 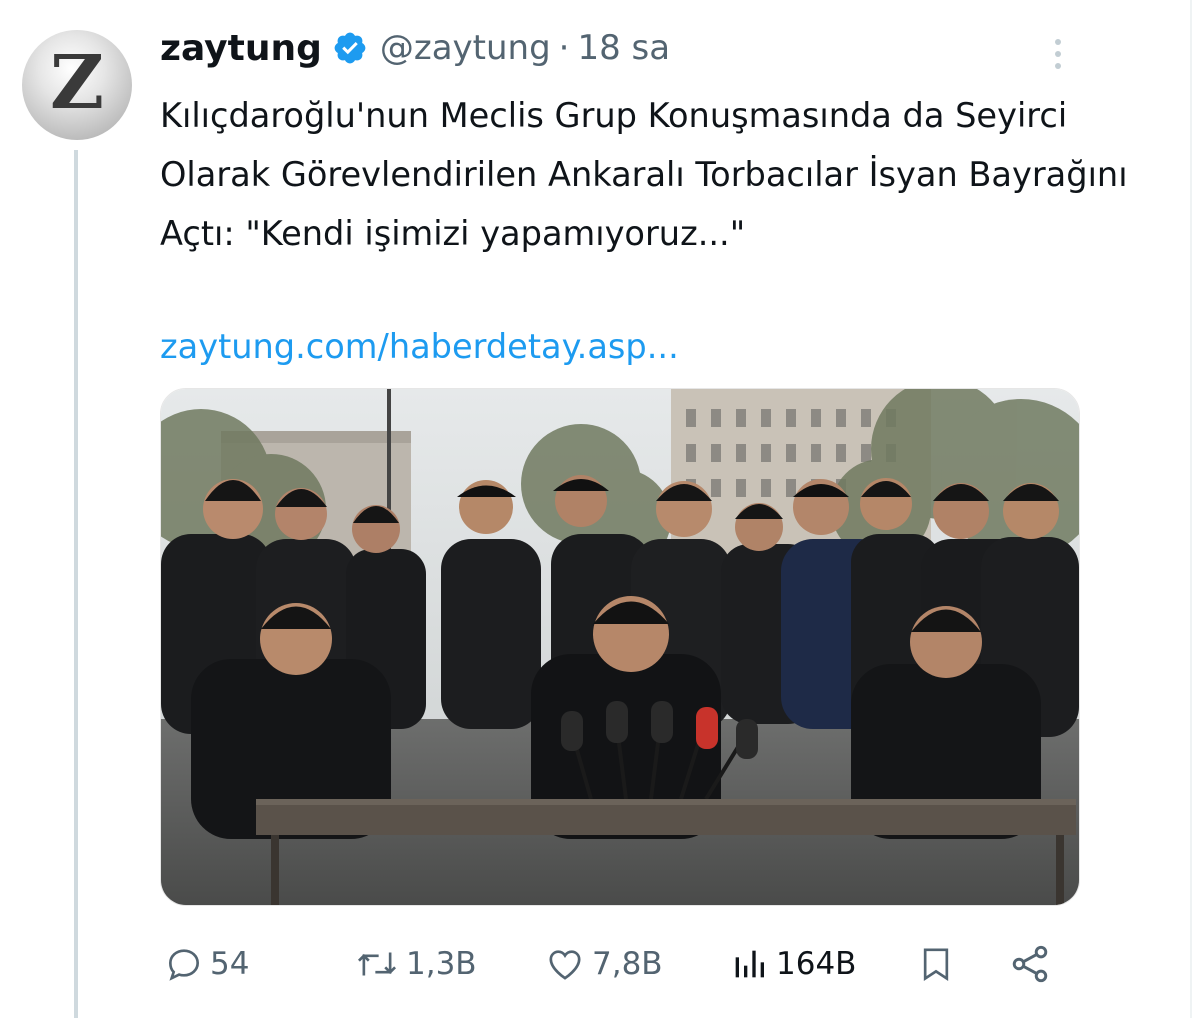 I want to click on retweet-icon, so click(x=377, y=964).